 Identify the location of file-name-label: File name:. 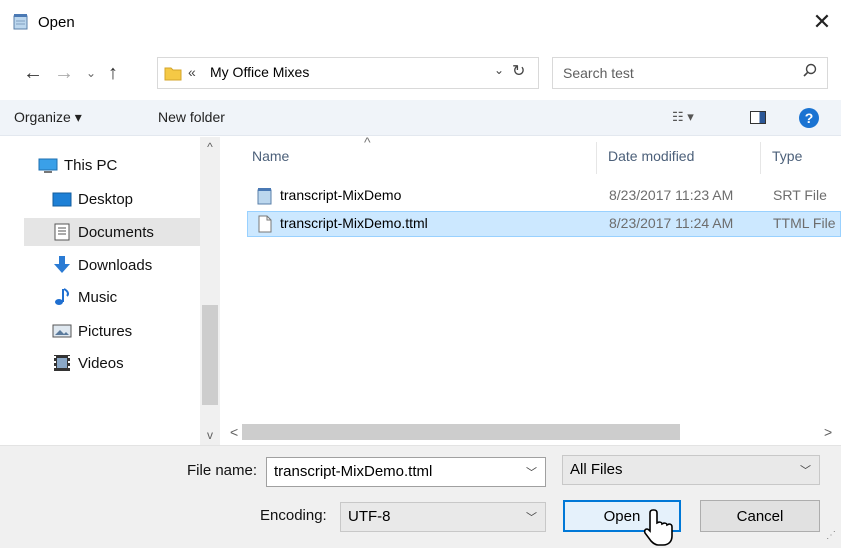
(222, 470).